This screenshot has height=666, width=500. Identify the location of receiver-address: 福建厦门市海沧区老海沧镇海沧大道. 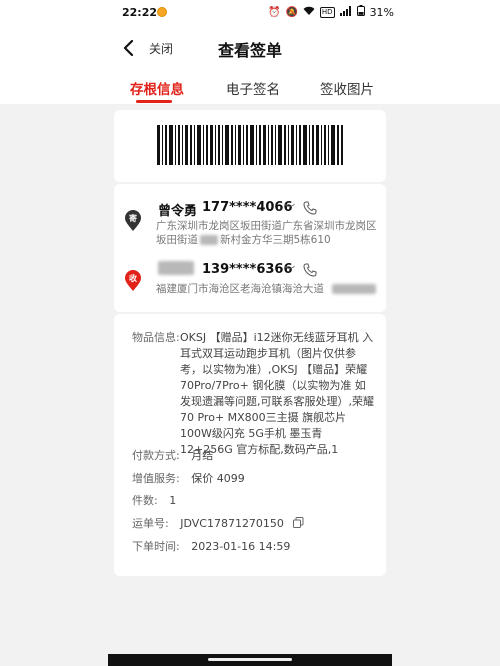
(240, 289).